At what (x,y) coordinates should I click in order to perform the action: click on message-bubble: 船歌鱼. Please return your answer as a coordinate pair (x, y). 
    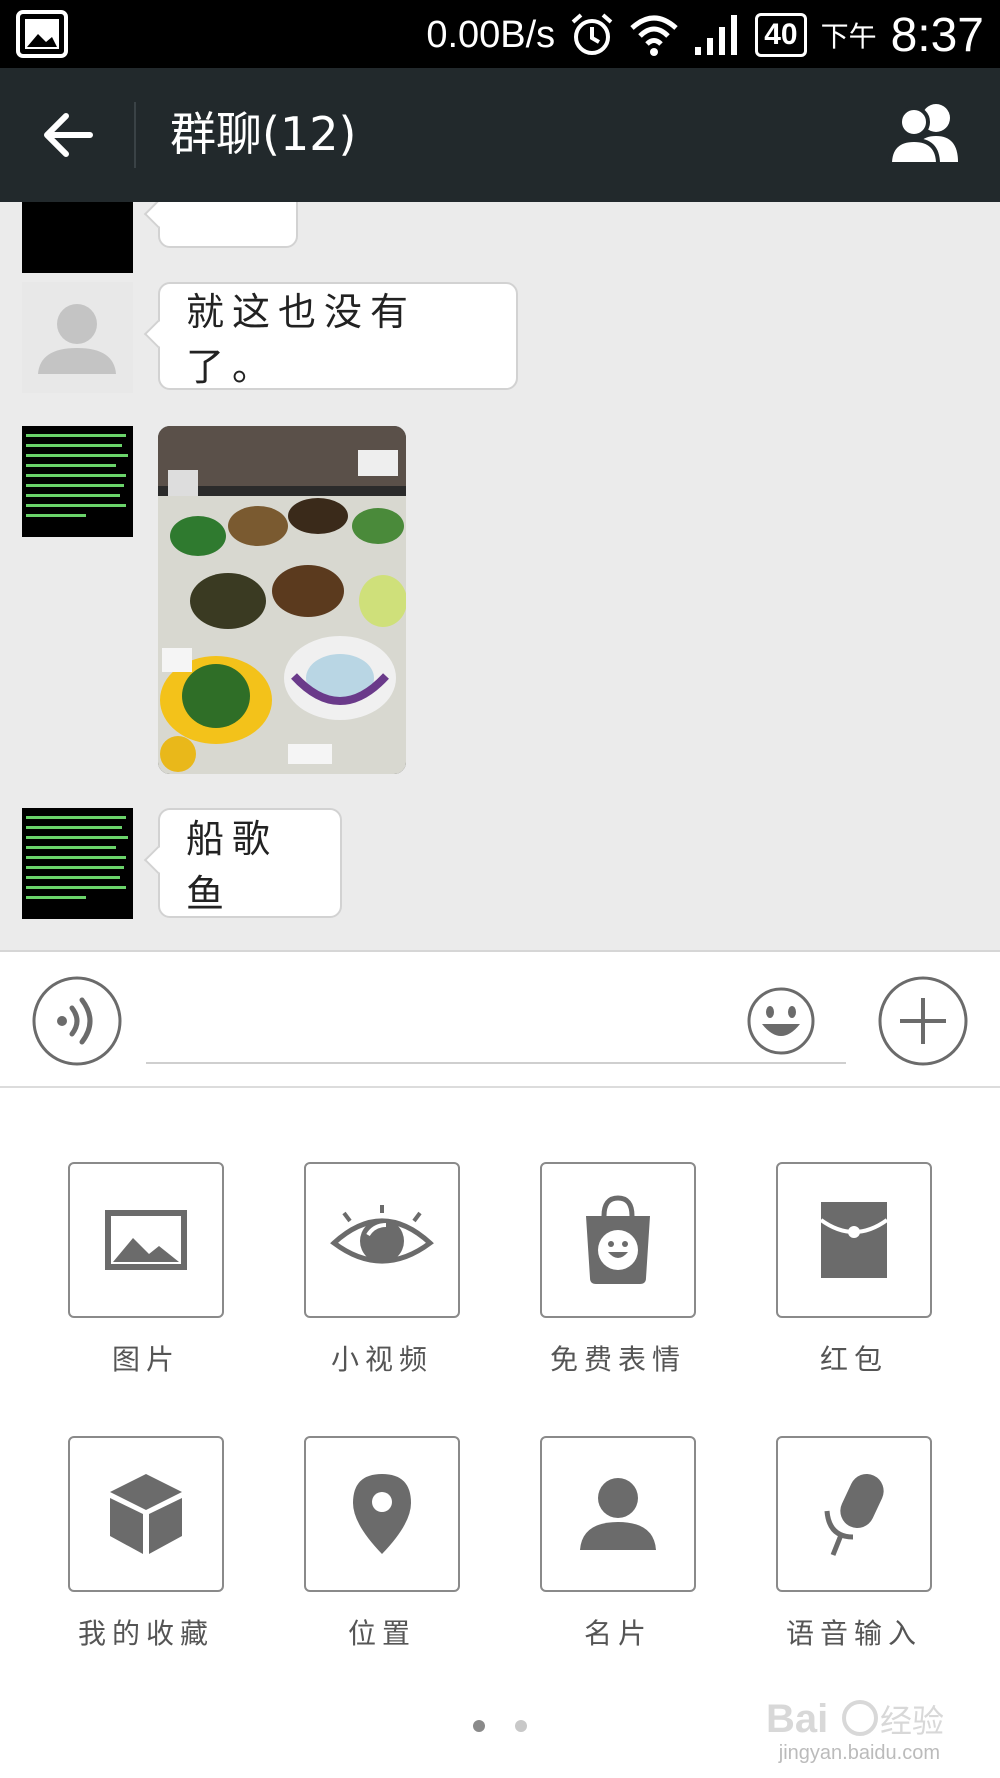
    Looking at the image, I should click on (250, 863).